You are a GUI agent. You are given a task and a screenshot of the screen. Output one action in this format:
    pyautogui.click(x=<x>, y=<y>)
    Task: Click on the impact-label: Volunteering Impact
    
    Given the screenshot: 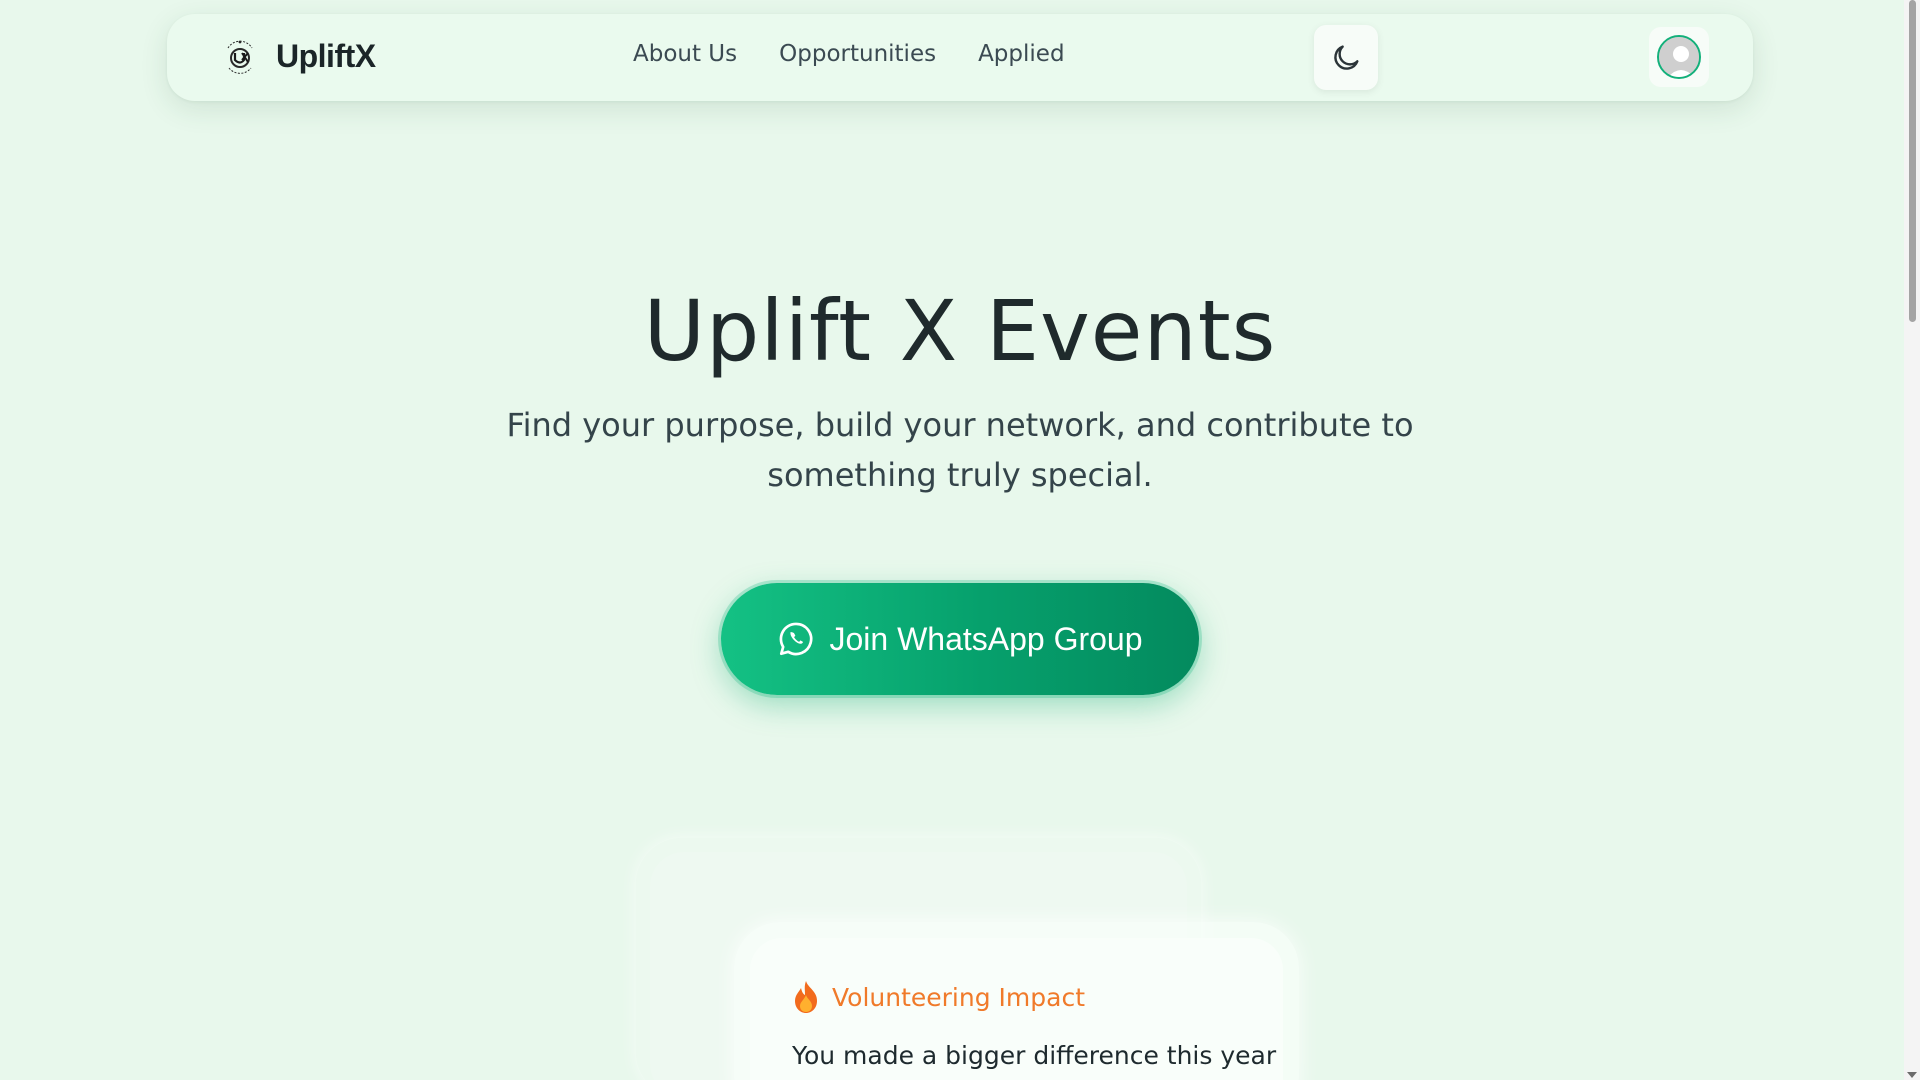 What is the action you would take?
    pyautogui.click(x=959, y=997)
    